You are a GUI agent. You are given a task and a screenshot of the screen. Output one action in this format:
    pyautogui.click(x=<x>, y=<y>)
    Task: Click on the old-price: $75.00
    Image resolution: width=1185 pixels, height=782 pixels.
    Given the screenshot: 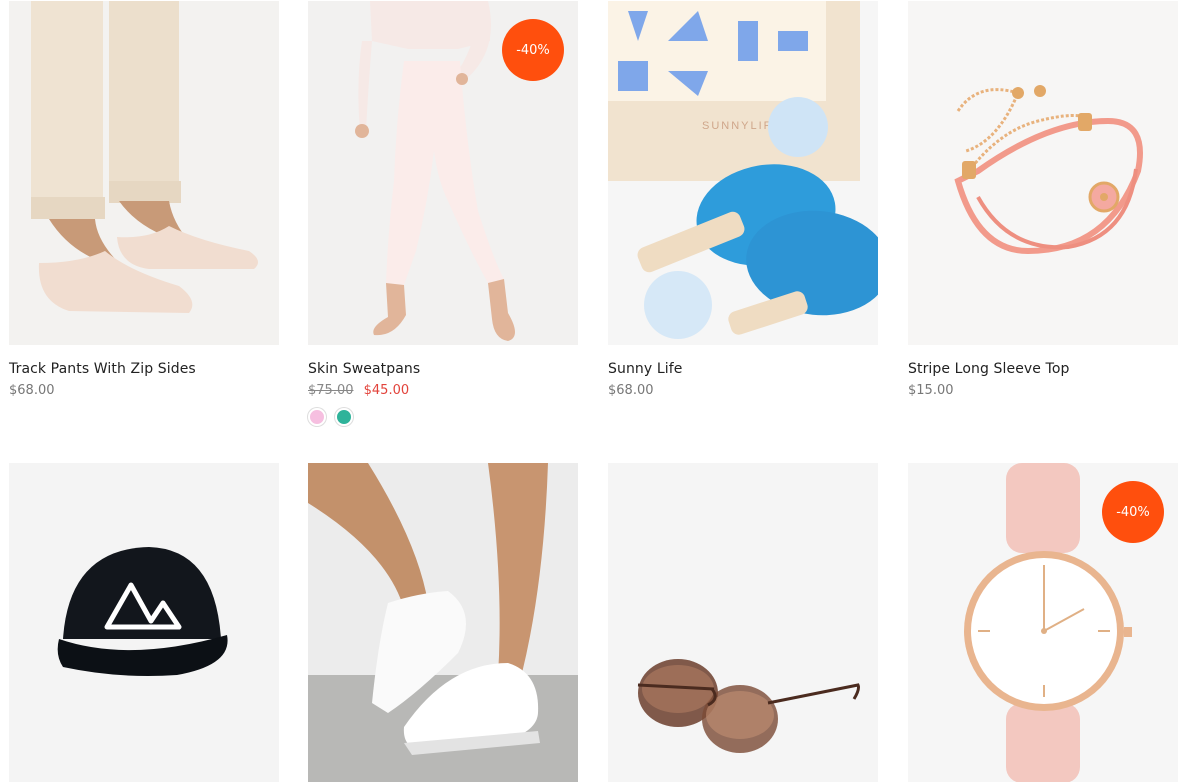 What is the action you would take?
    pyautogui.click(x=331, y=390)
    